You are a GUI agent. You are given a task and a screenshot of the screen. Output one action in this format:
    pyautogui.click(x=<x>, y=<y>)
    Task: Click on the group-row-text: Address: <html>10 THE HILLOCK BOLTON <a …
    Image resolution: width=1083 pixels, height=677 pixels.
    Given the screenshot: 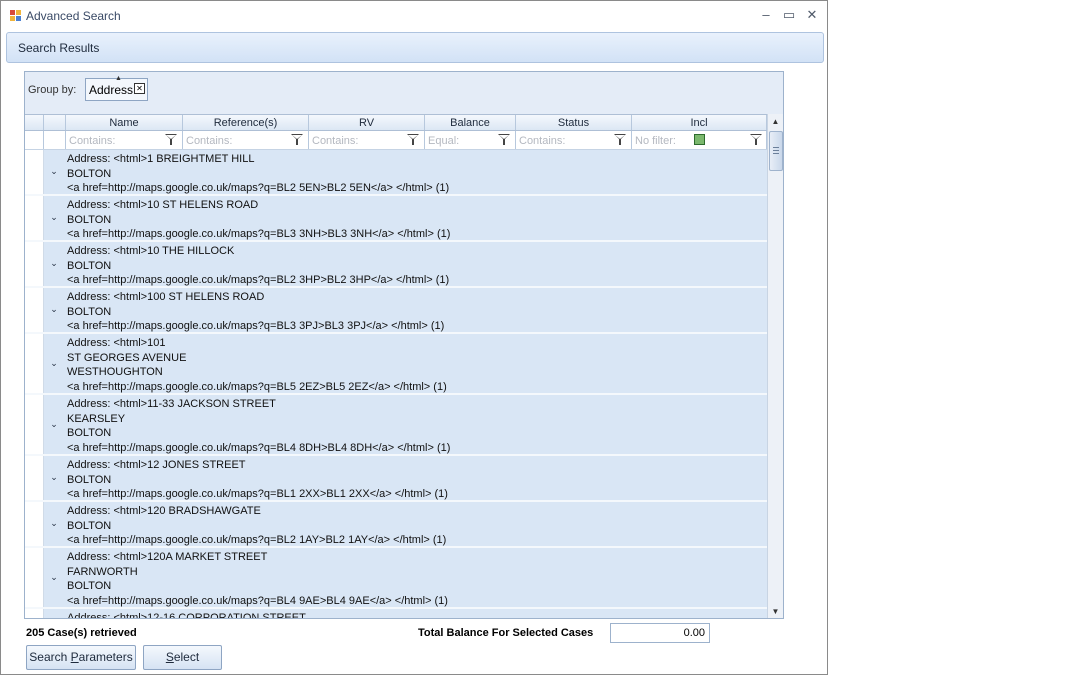 What is the action you would take?
    pyautogui.click(x=258, y=265)
    